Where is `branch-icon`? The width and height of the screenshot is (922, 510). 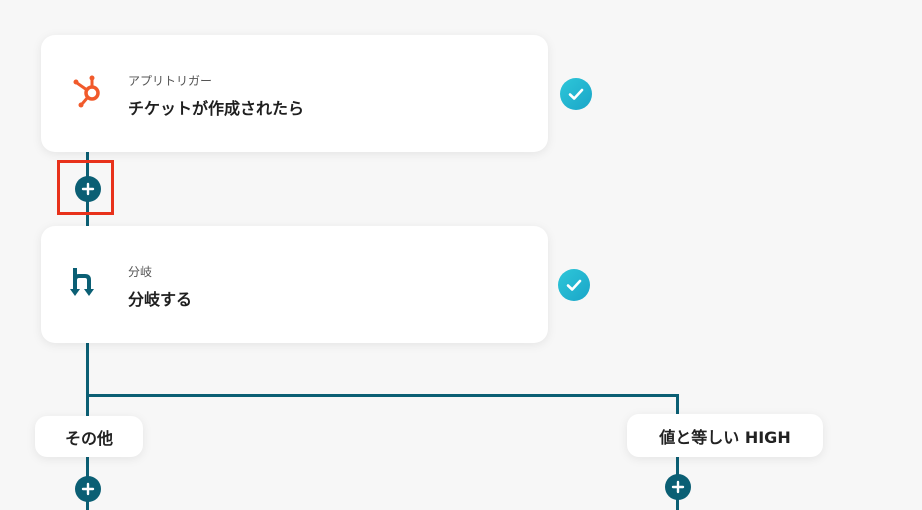
branch-icon is located at coordinates (89, 282).